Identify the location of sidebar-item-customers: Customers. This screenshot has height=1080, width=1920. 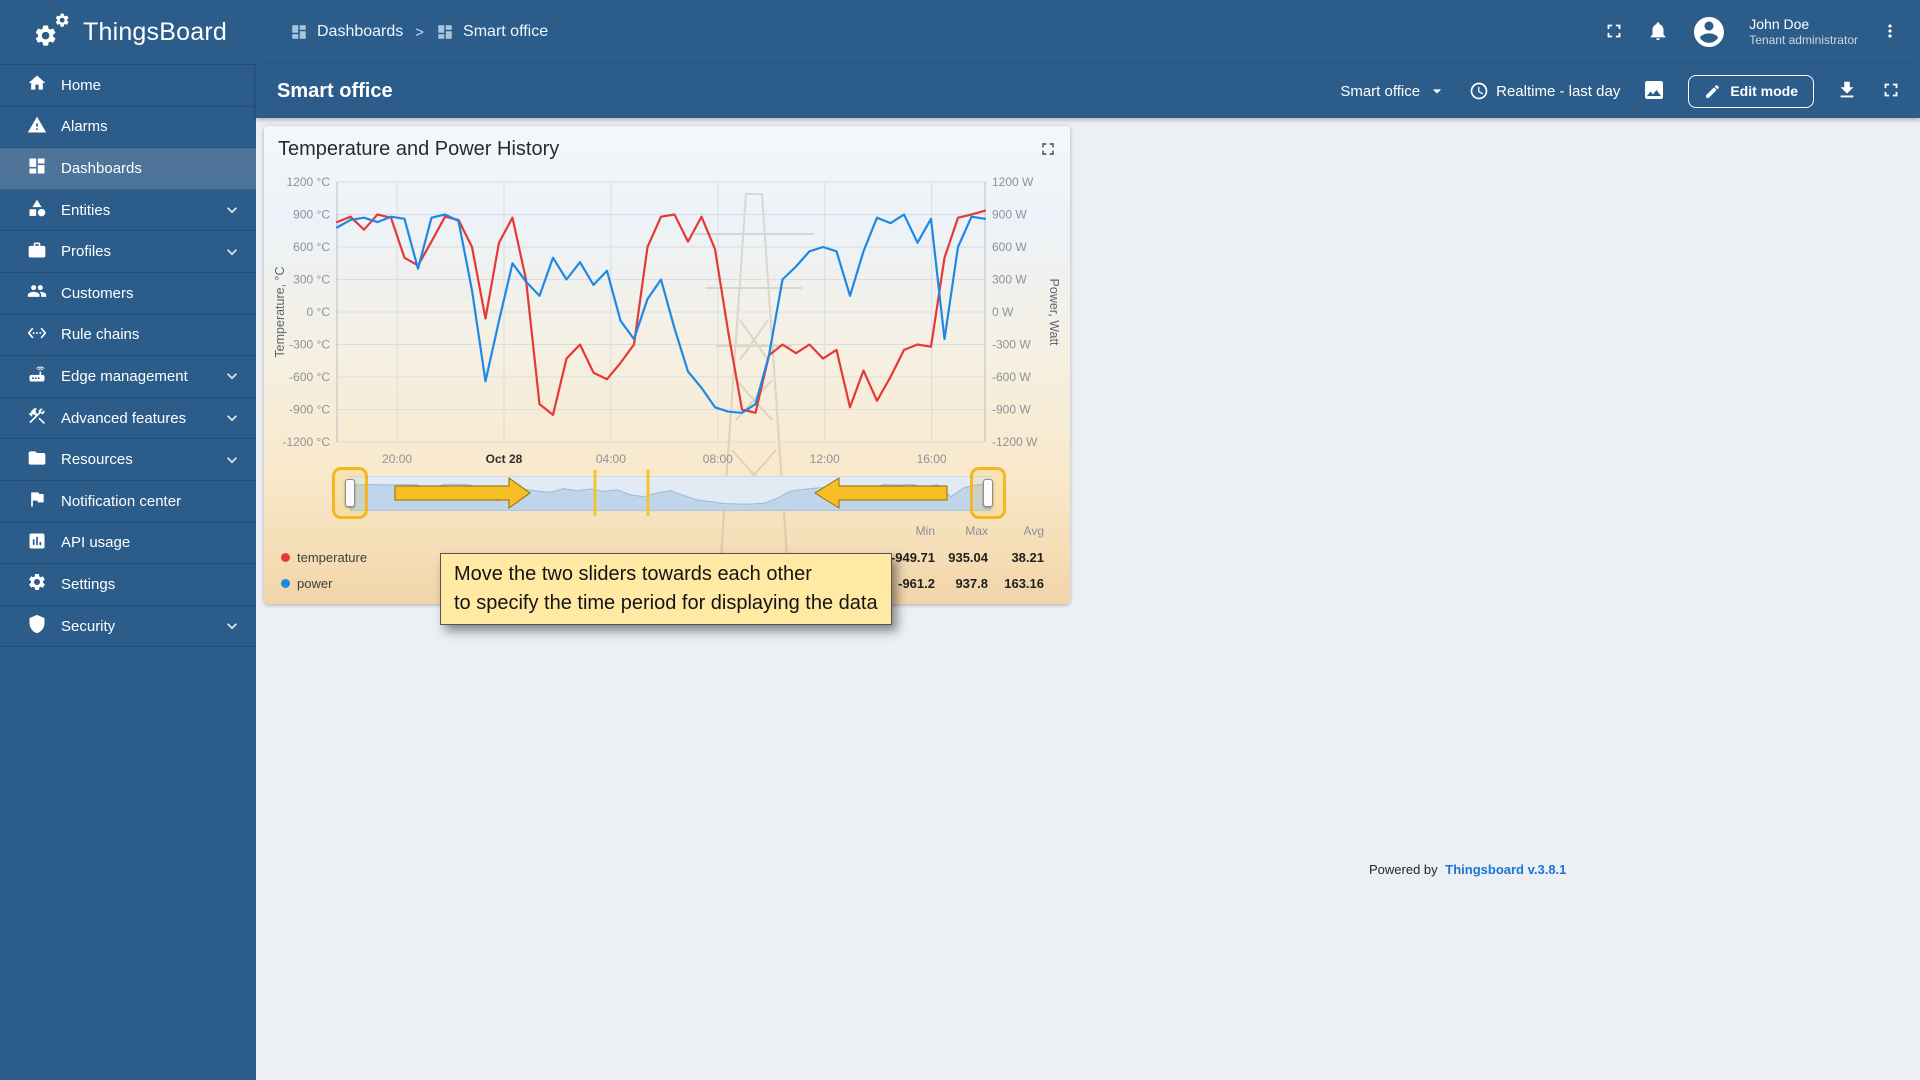
(128, 294).